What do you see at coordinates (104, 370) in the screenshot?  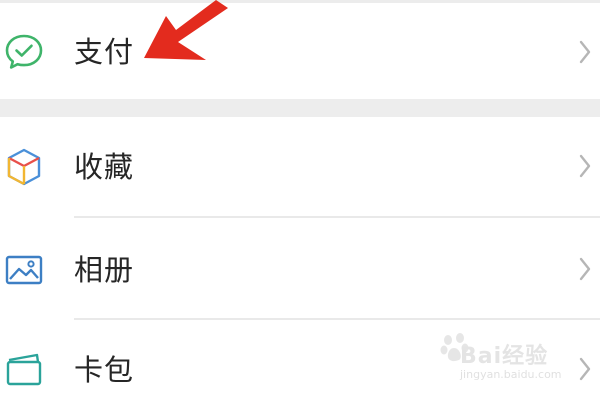 I see `menu-item-label: 卡包` at bounding box center [104, 370].